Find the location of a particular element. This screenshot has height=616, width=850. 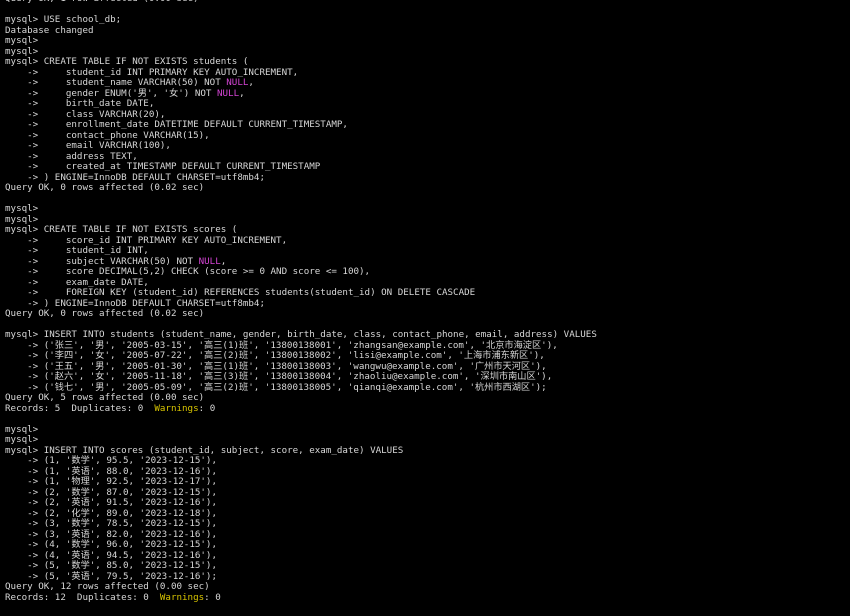

terminal-line: Records: 12 Duplicates: 0 Warnings: 0 is located at coordinates (427, 597).